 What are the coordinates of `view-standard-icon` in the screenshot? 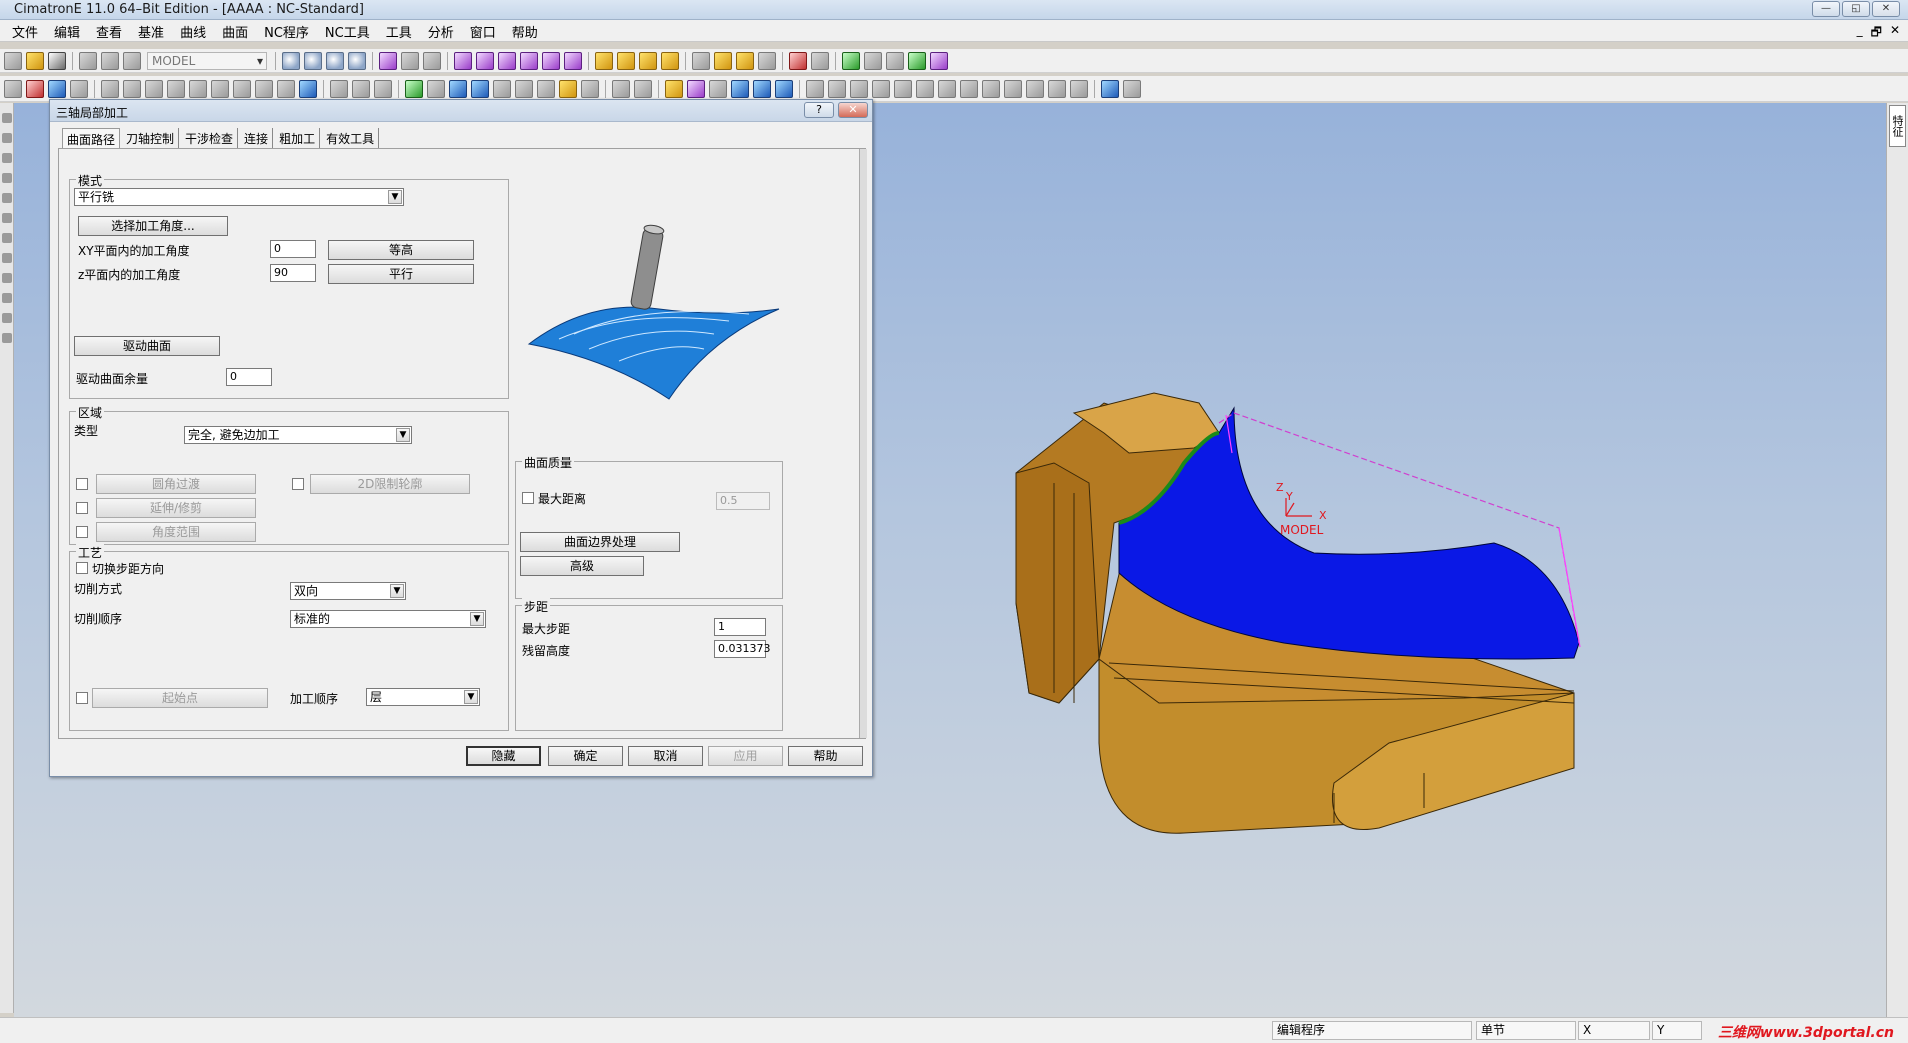 It's located at (410, 60).